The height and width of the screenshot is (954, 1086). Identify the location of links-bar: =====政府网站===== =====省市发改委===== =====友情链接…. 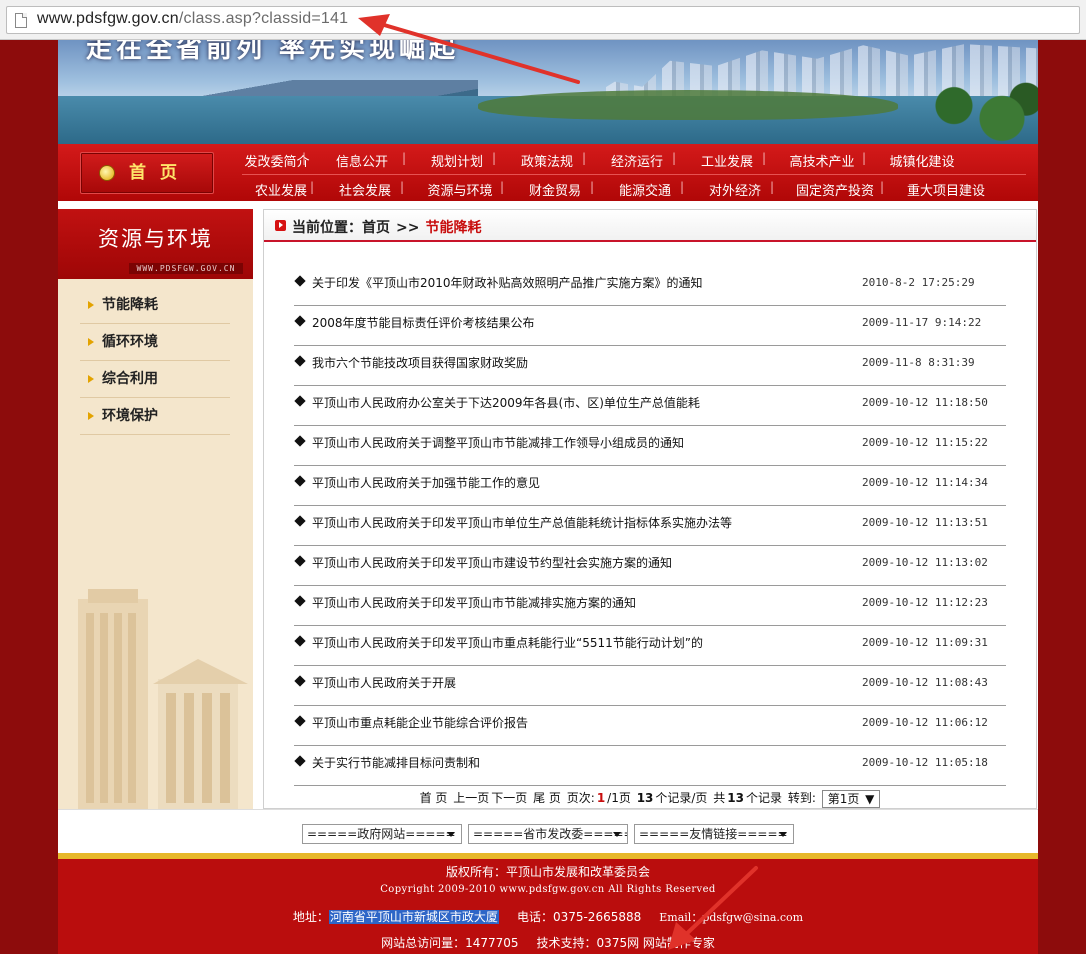
(548, 834).